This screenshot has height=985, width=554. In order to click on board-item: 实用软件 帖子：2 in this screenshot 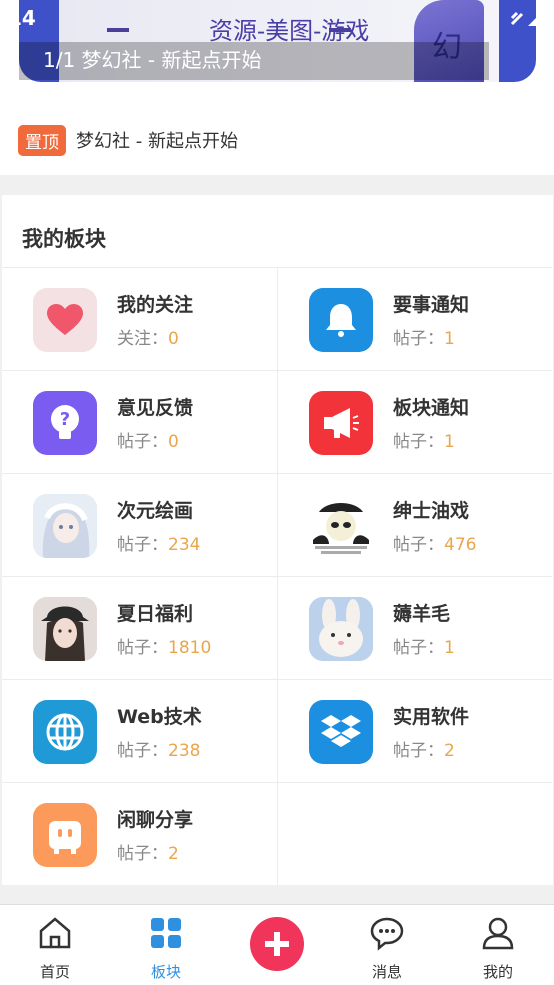, I will do `click(414, 730)`.